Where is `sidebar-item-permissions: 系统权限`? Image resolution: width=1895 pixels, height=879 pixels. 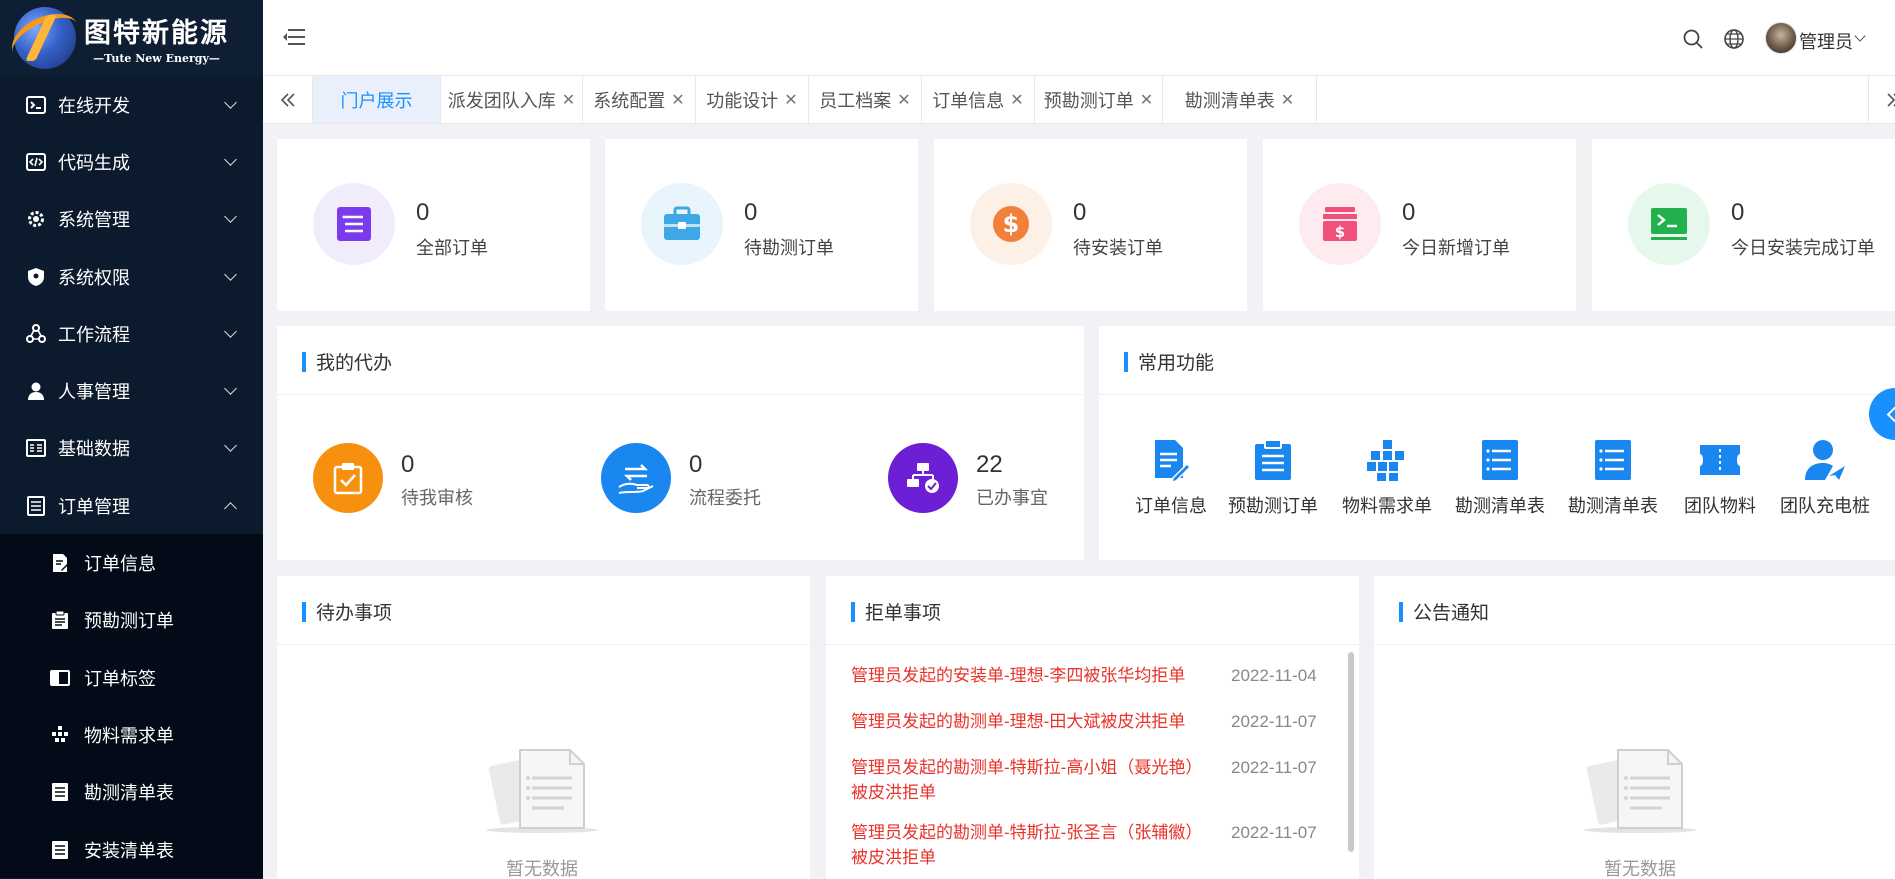 sidebar-item-permissions: 系统权限 is located at coordinates (131, 276).